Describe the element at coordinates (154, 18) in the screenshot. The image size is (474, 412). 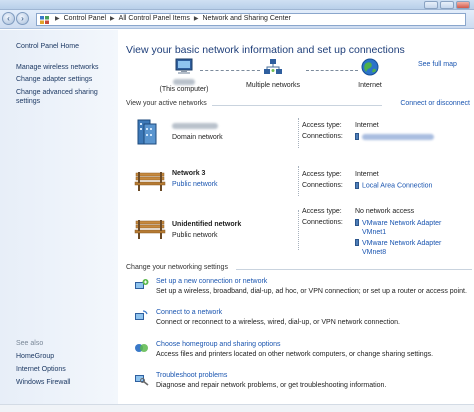
I see `crumb-all-items: All Control Panel Items` at that location.